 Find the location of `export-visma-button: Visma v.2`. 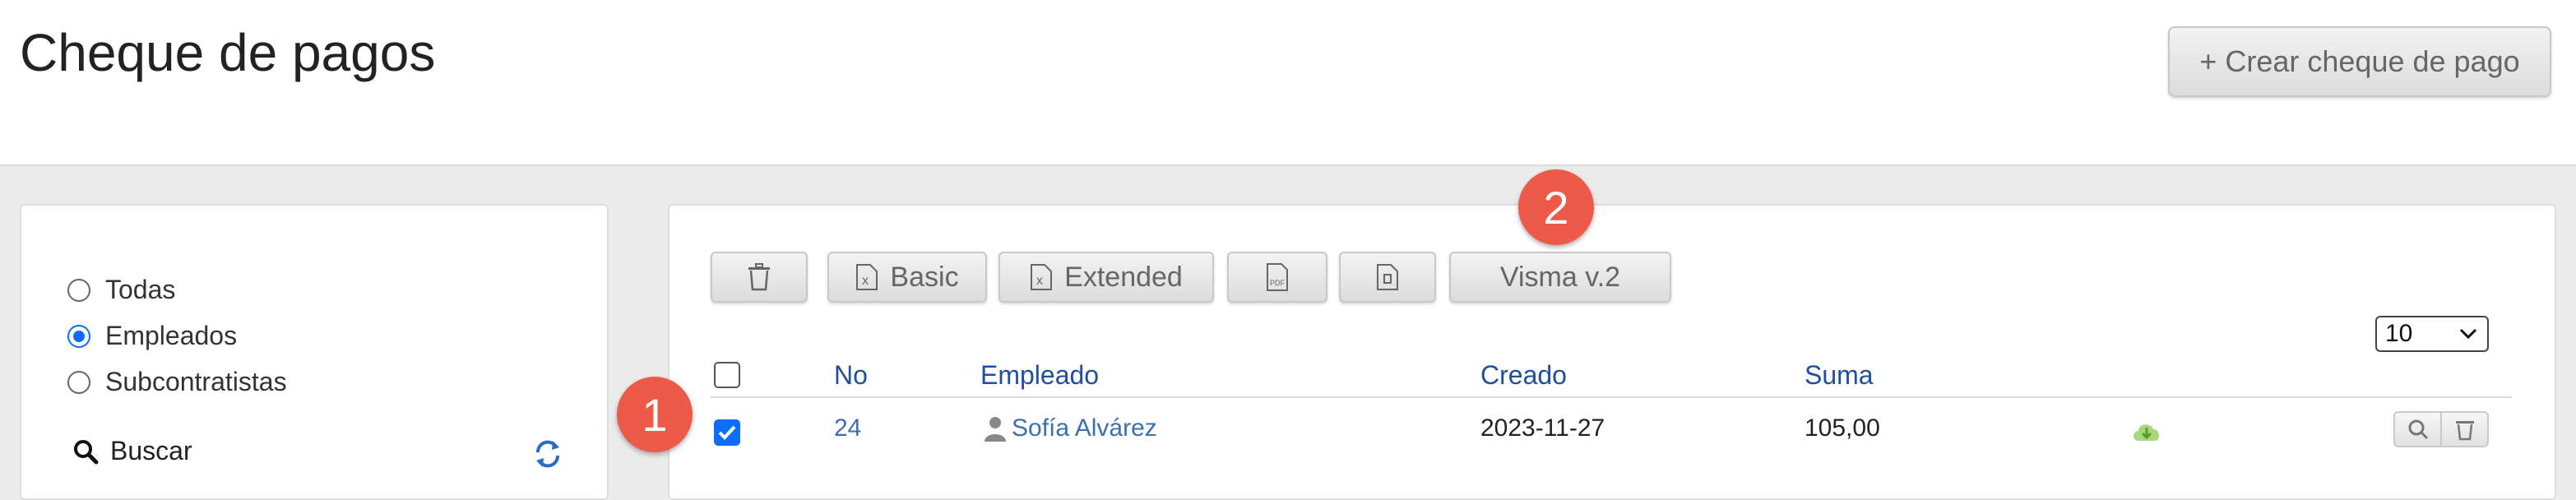

export-visma-button: Visma v.2 is located at coordinates (1560, 277).